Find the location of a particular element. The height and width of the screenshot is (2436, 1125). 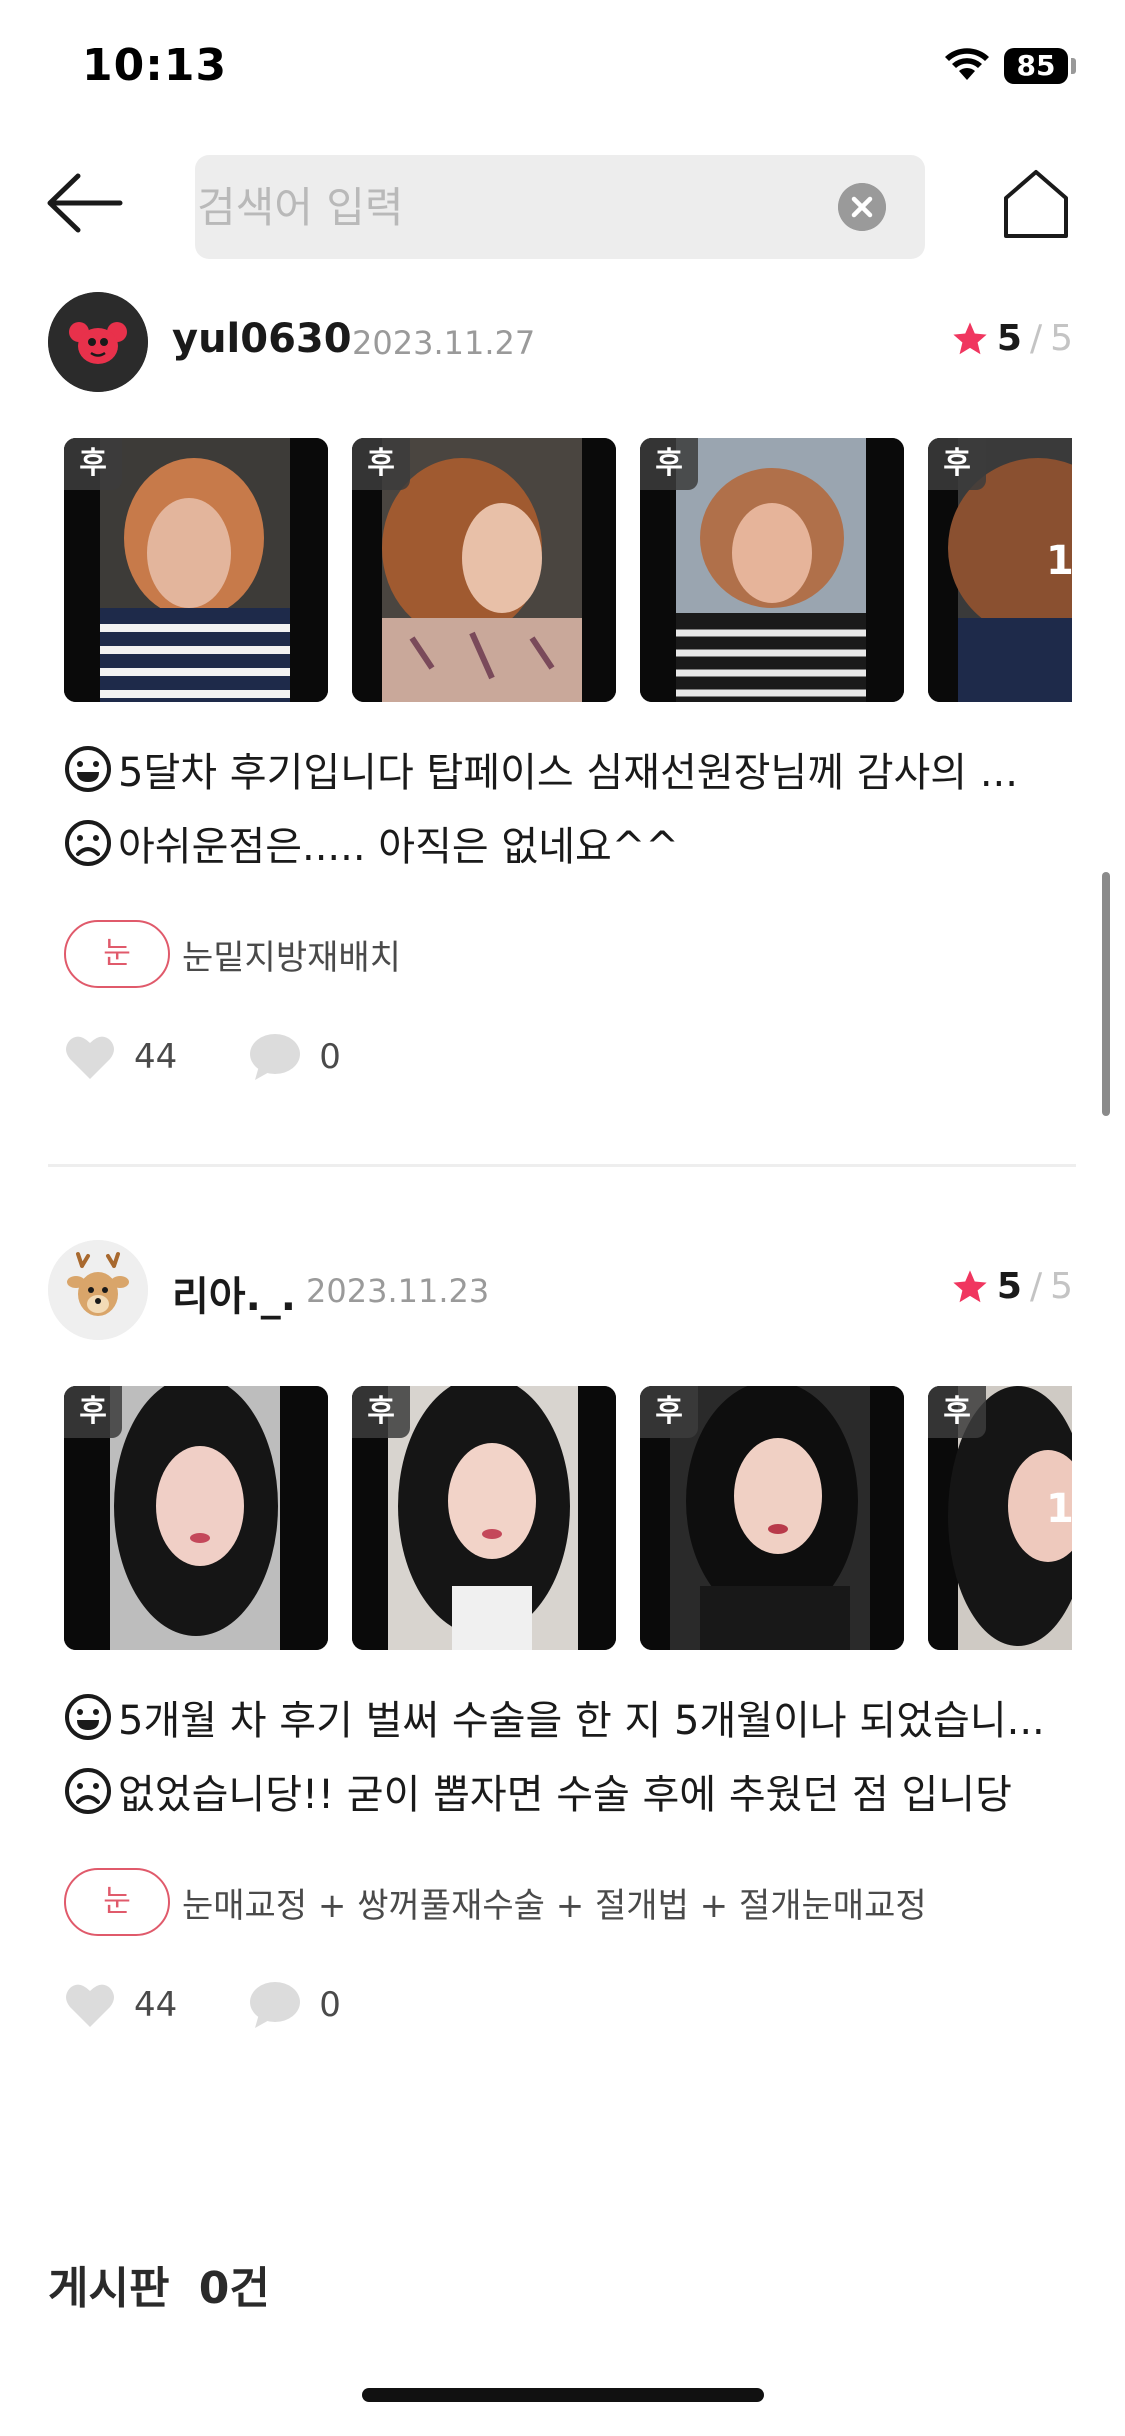

monkey-avatar-icon is located at coordinates (98, 342).